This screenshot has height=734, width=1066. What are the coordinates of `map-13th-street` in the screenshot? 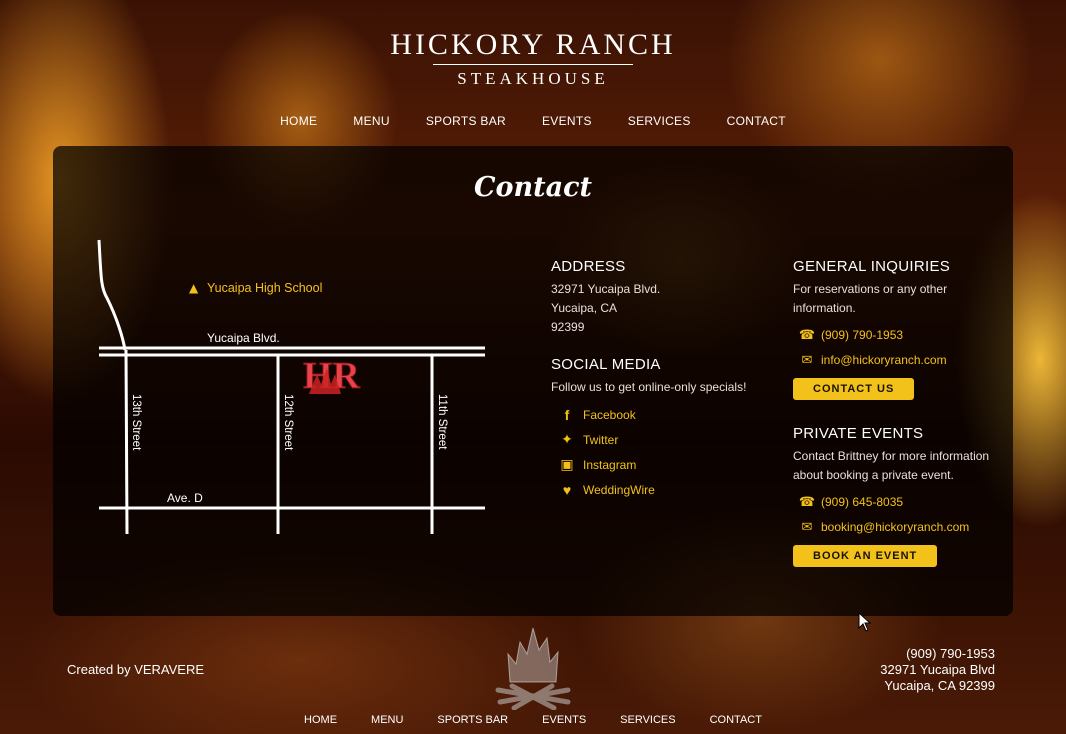 It's located at (126, 442).